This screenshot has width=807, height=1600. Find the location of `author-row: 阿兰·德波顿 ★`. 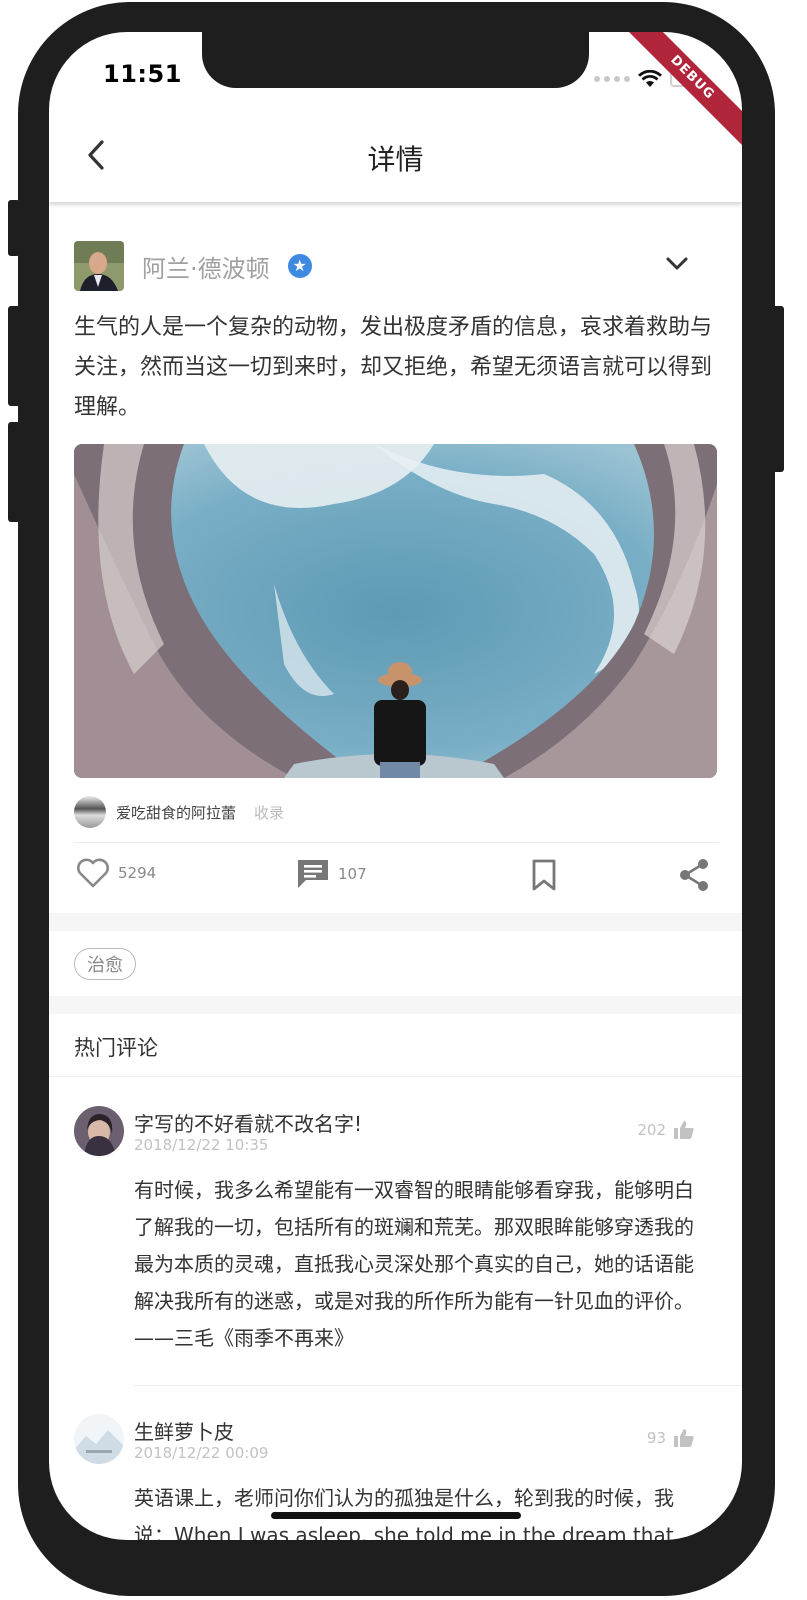

author-row: 阿兰·德波顿 ★ is located at coordinates (193, 266).